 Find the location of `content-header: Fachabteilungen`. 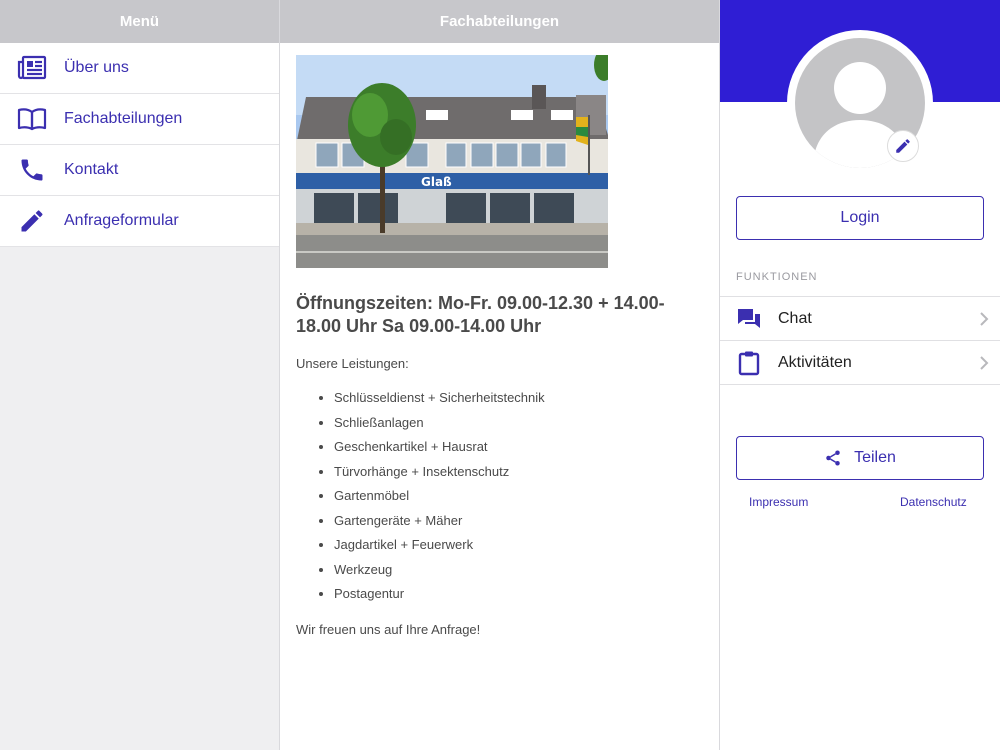

content-header: Fachabteilungen is located at coordinates (499, 21).